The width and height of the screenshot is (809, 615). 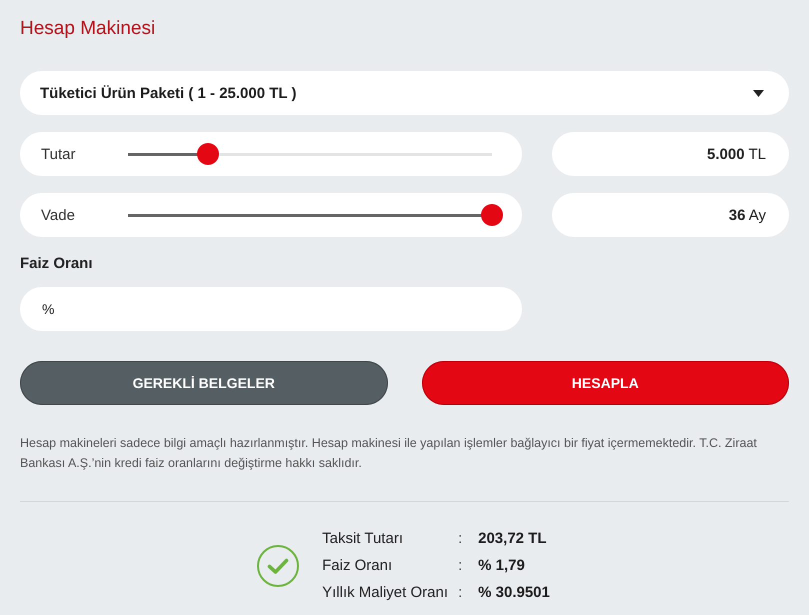 I want to click on result-label: Yıllık Maliyet Oranı, so click(x=385, y=593).